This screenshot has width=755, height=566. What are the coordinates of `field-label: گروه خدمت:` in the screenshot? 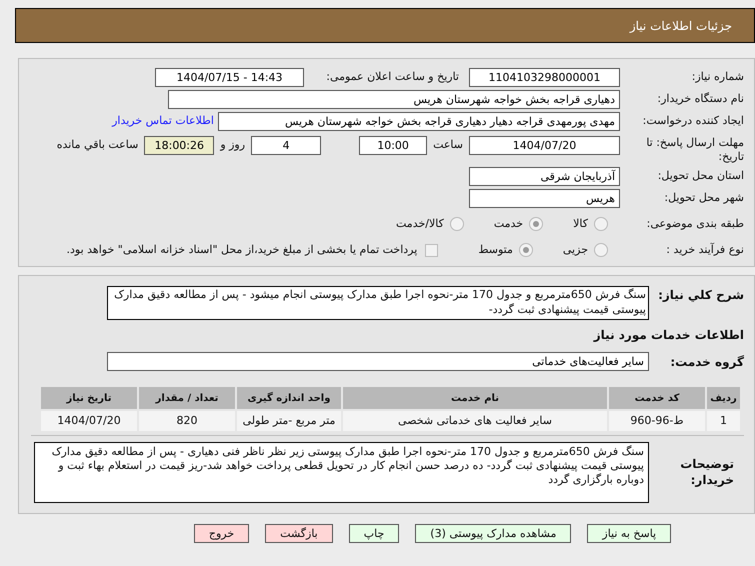 It's located at (706, 362).